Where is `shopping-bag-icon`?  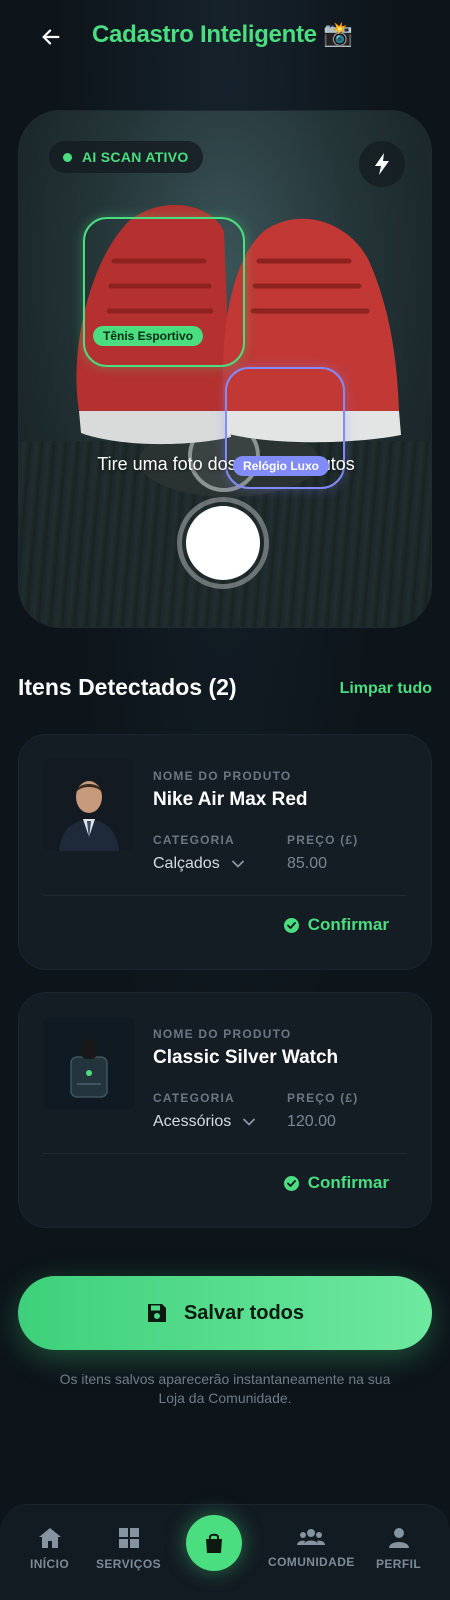 shopping-bag-icon is located at coordinates (214, 1543).